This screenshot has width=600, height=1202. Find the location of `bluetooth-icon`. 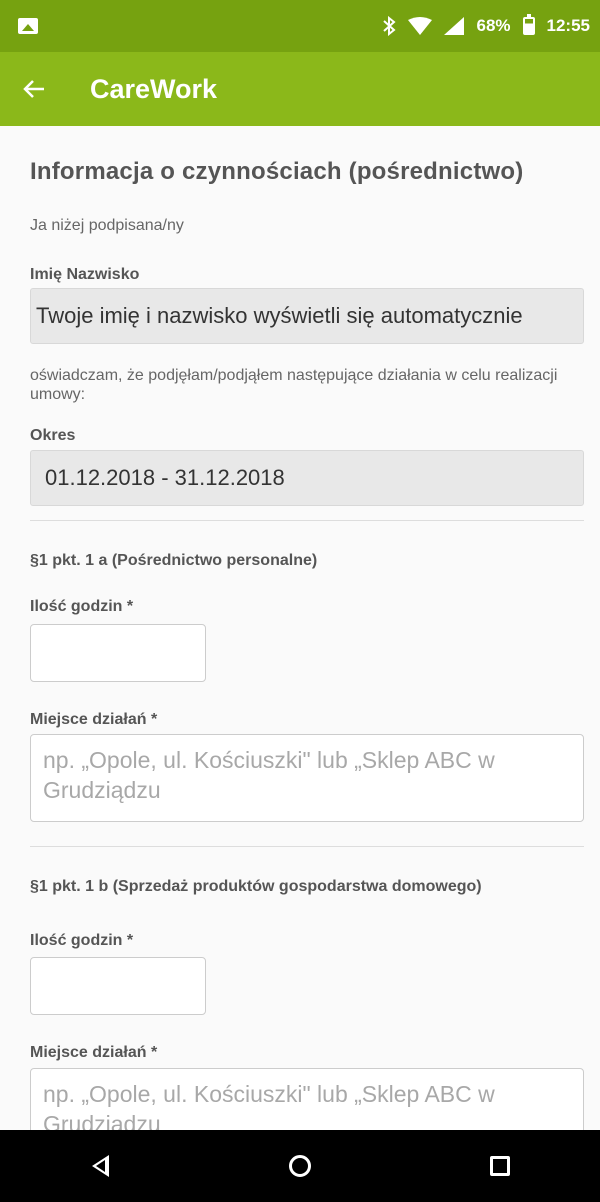

bluetooth-icon is located at coordinates (389, 26).